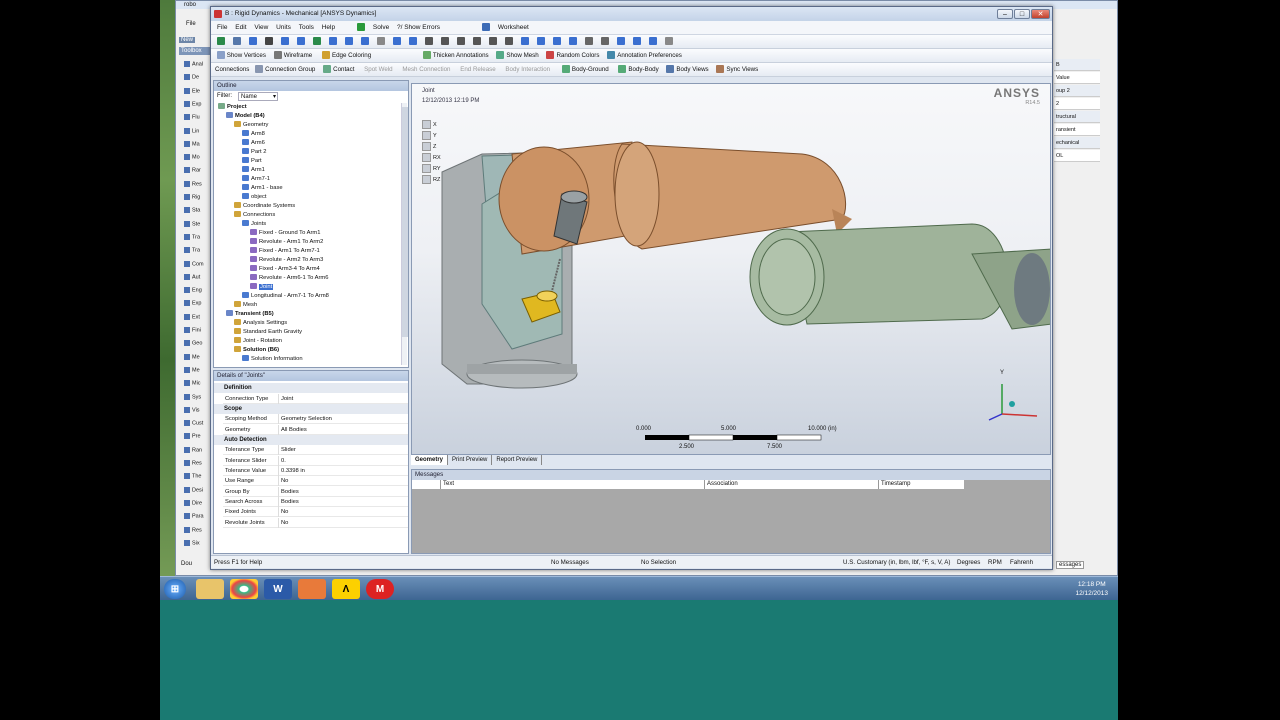 The width and height of the screenshot is (1280, 720). What do you see at coordinates (343, 471) in the screenshot?
I see `details-value: 0.3398 in` at bounding box center [343, 471].